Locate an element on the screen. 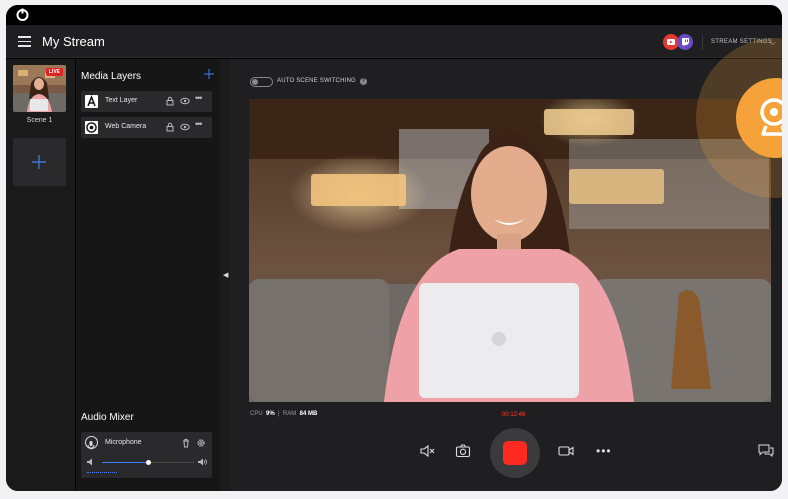  plus-icon is located at coordinates (39, 162).